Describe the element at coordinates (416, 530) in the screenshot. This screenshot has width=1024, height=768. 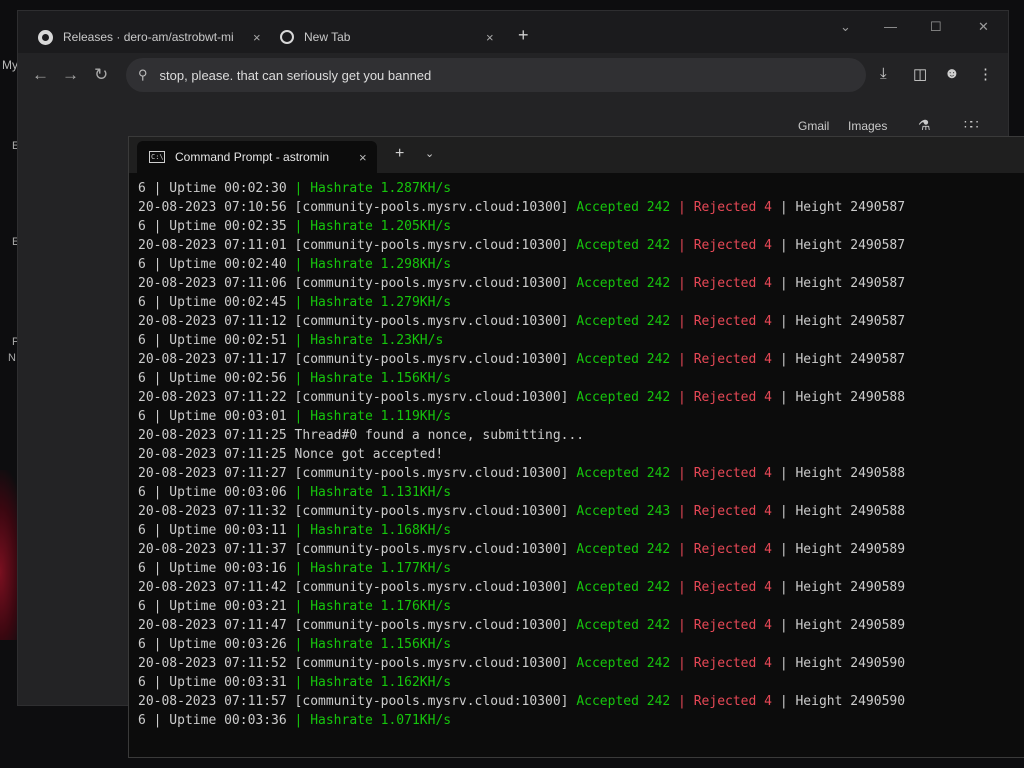
I see `hashrate-value: 1.168KH/s` at that location.